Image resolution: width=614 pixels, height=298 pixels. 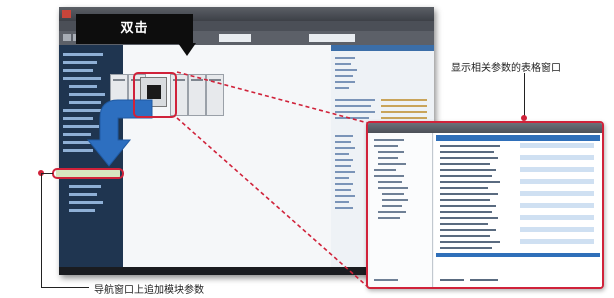 What do you see at coordinates (187, 49) in the screenshot?
I see `callout-tail` at bounding box center [187, 49].